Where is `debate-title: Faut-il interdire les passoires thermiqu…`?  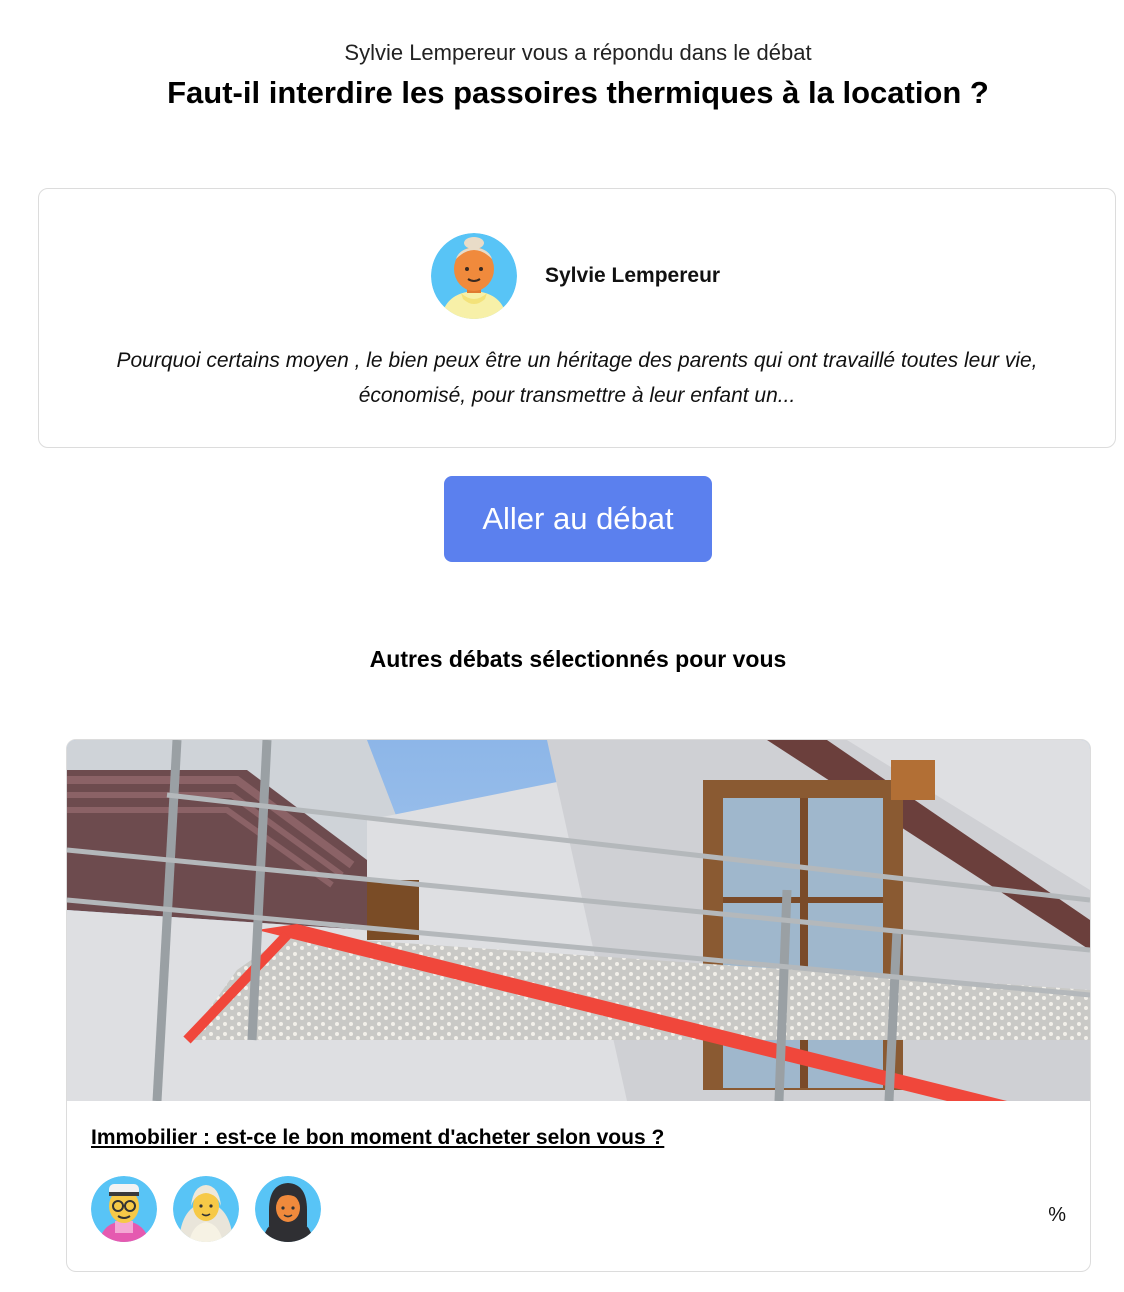 debate-title: Faut-il interdire les passoires thermiqu… is located at coordinates (578, 92).